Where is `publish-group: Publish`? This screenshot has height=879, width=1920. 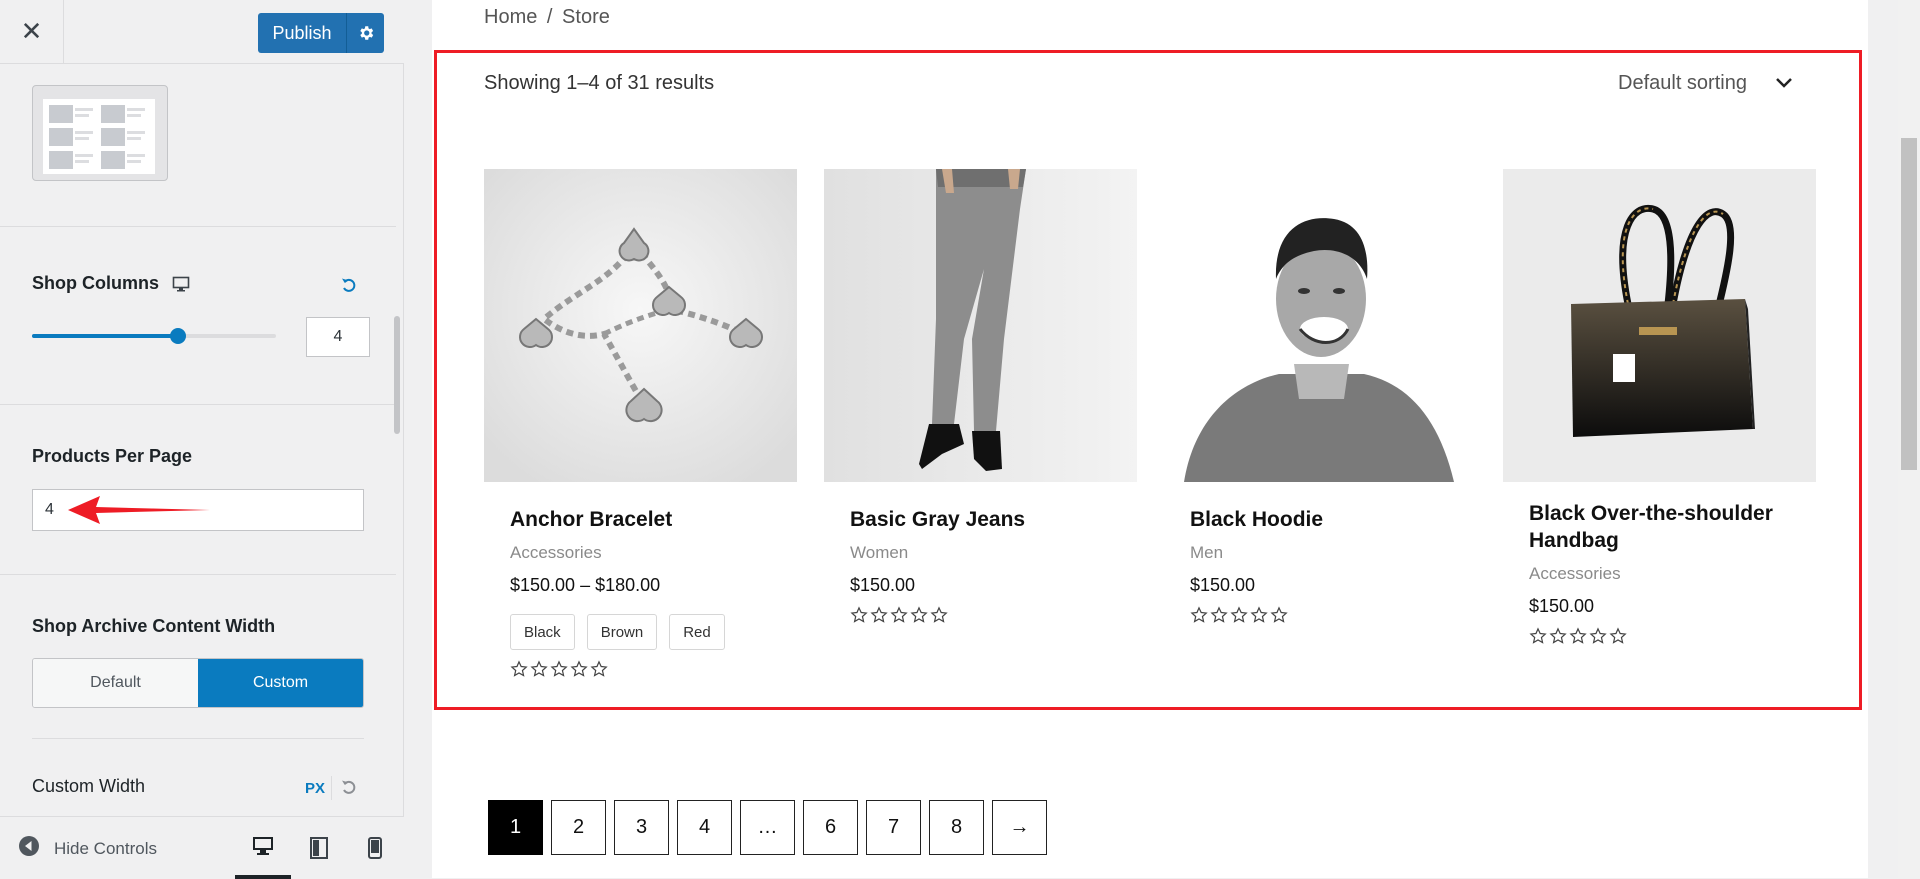 publish-group: Publish is located at coordinates (321, 33).